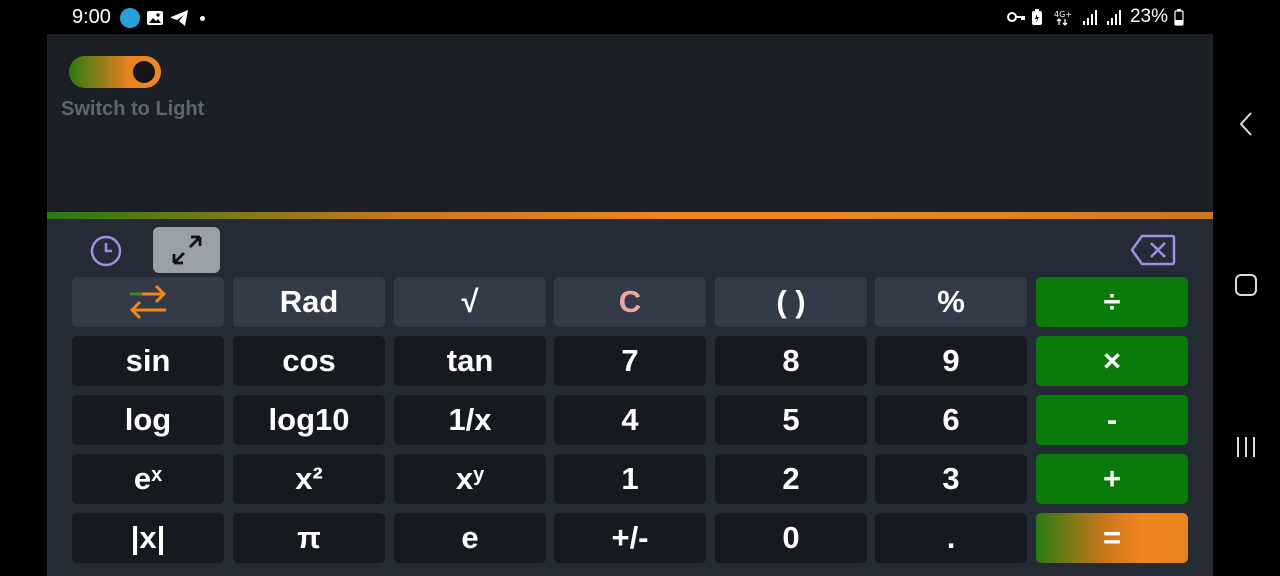 The image size is (1280, 576). Describe the element at coordinates (479, 474) in the screenshot. I see `power-superscript: y` at that location.